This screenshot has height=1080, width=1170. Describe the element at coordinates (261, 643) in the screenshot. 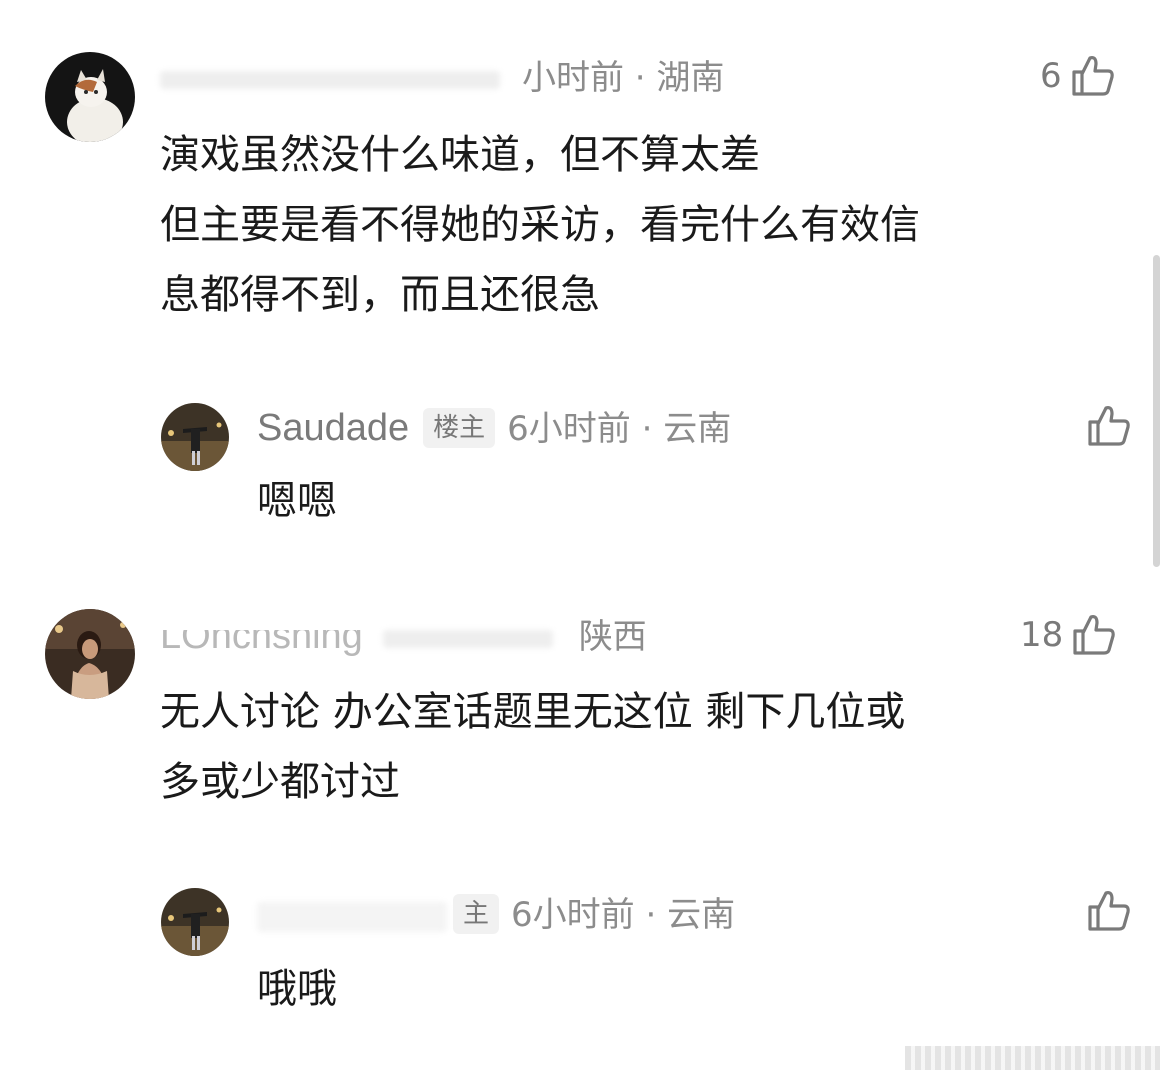

I see `comment-username-partial: LOncnshing` at that location.